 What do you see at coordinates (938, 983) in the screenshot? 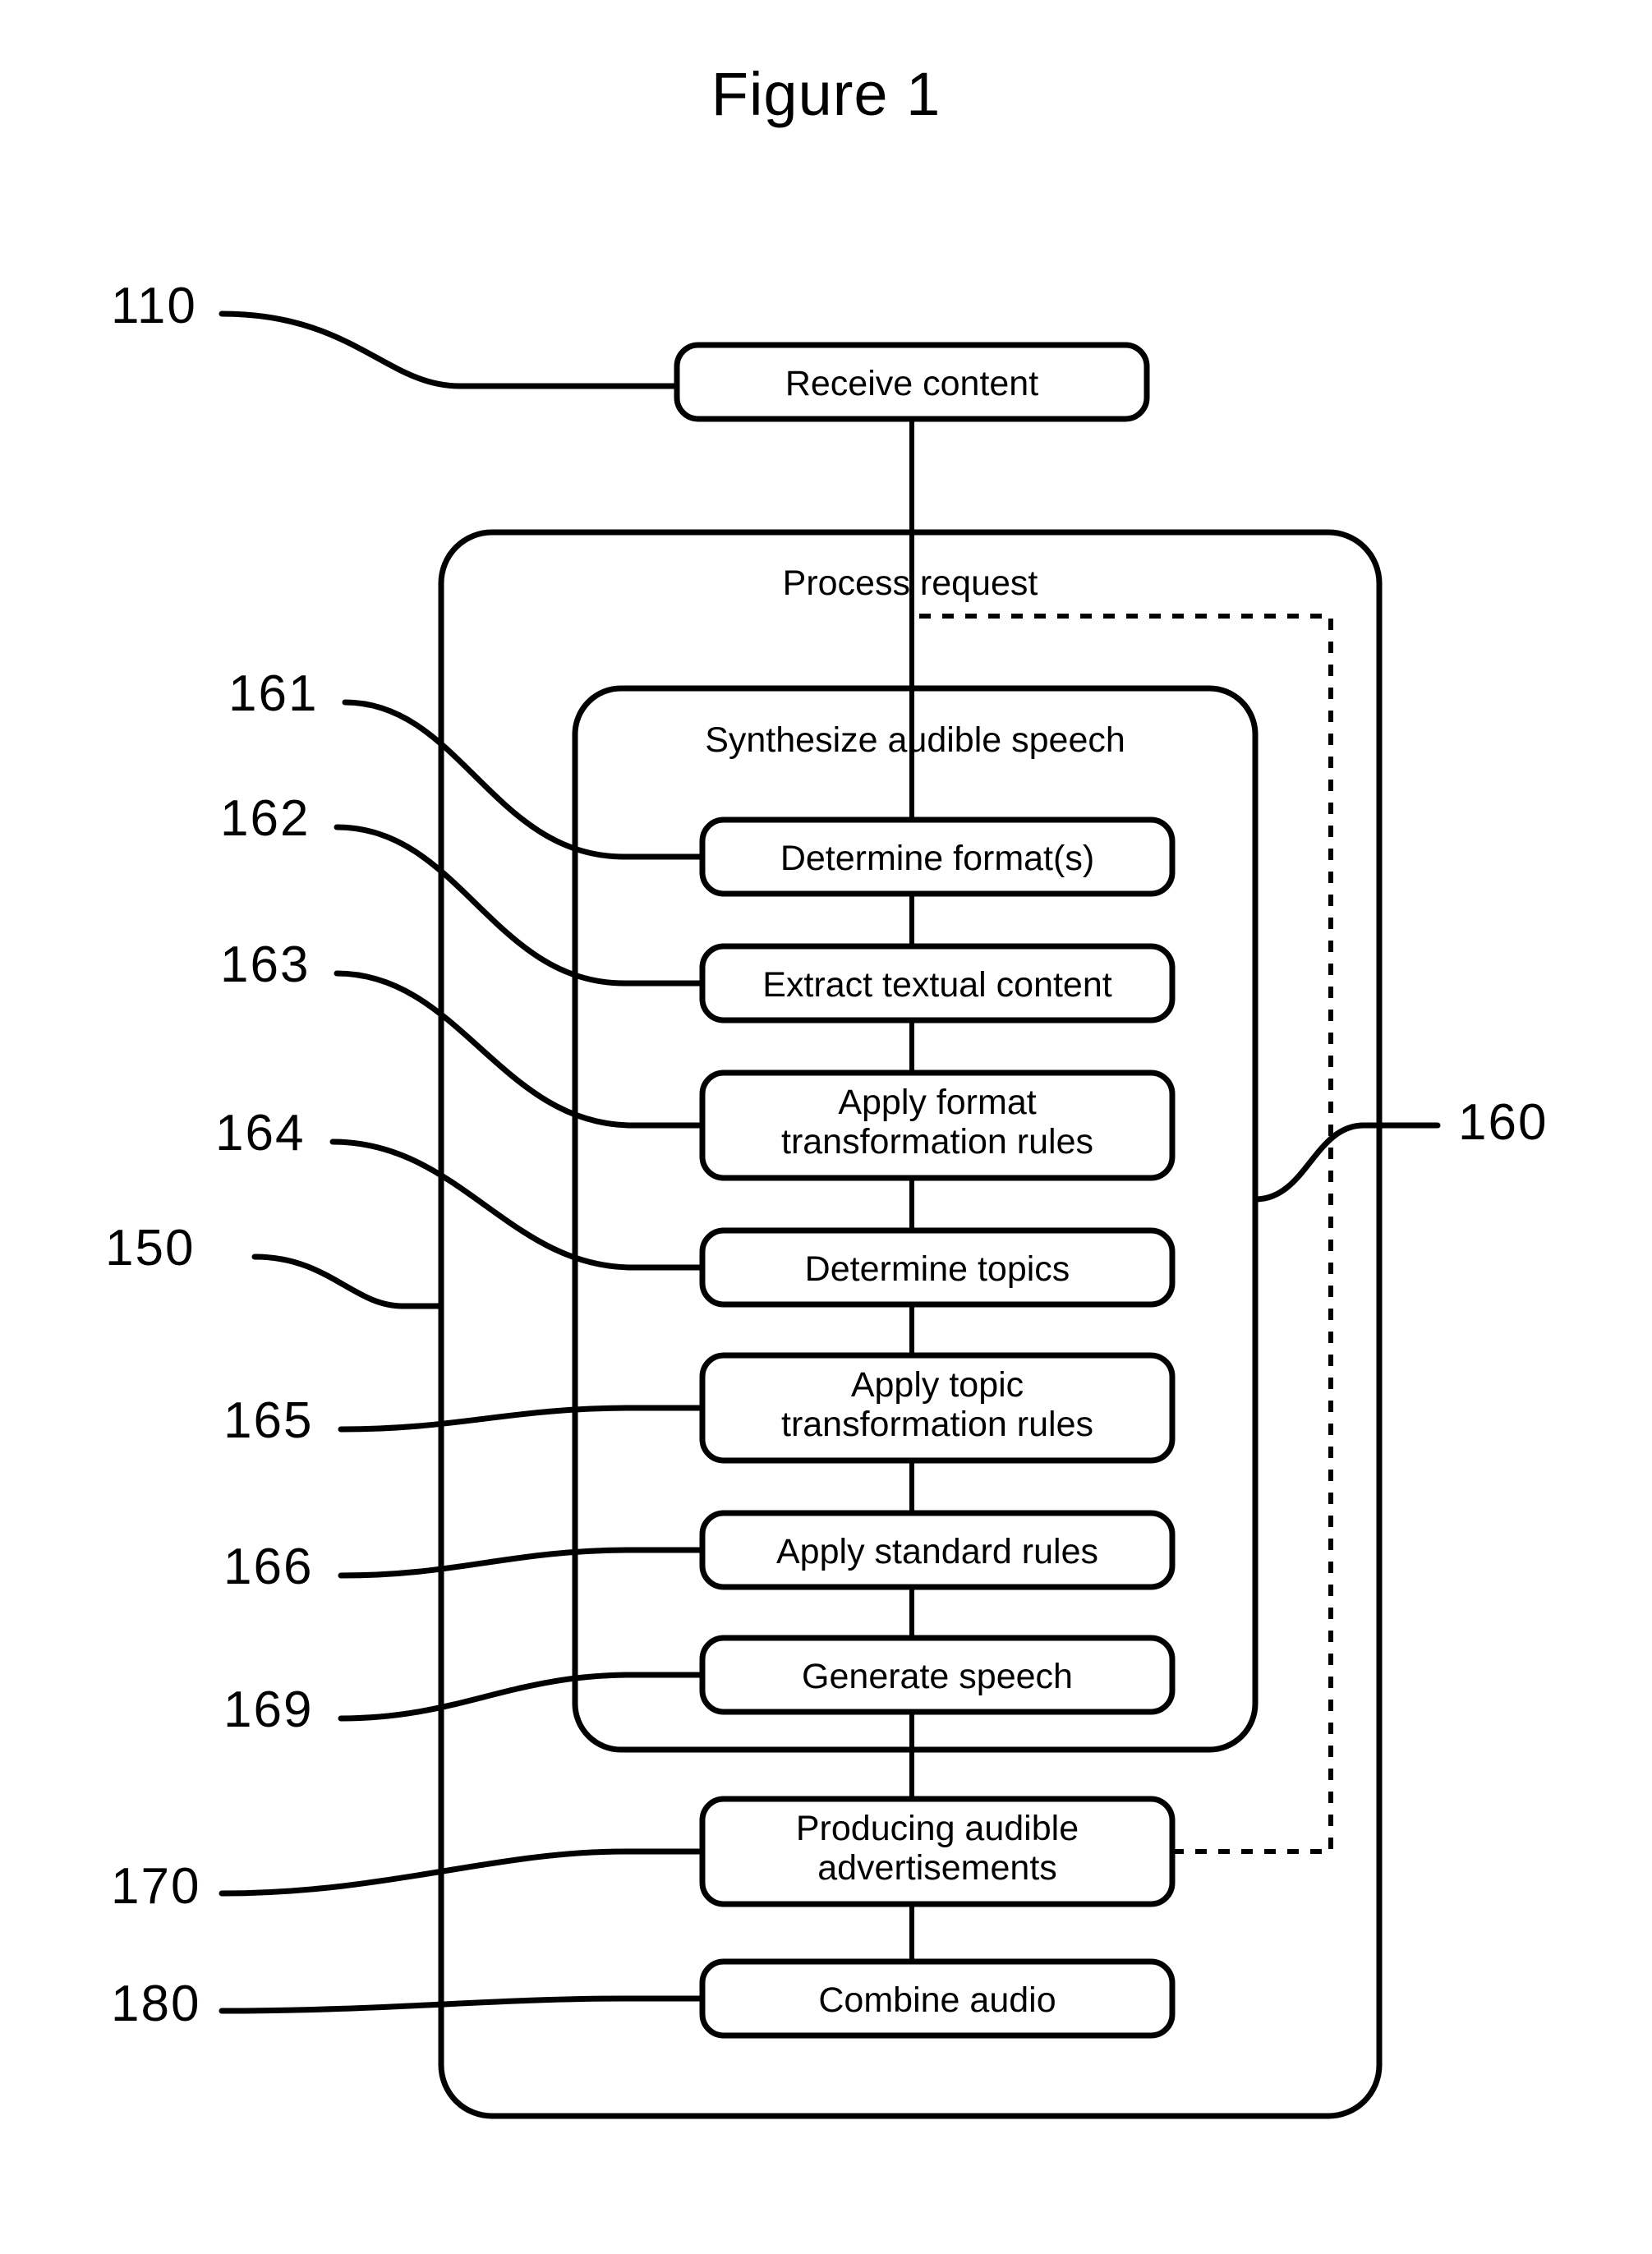
I see `node-extract-textual` at bounding box center [938, 983].